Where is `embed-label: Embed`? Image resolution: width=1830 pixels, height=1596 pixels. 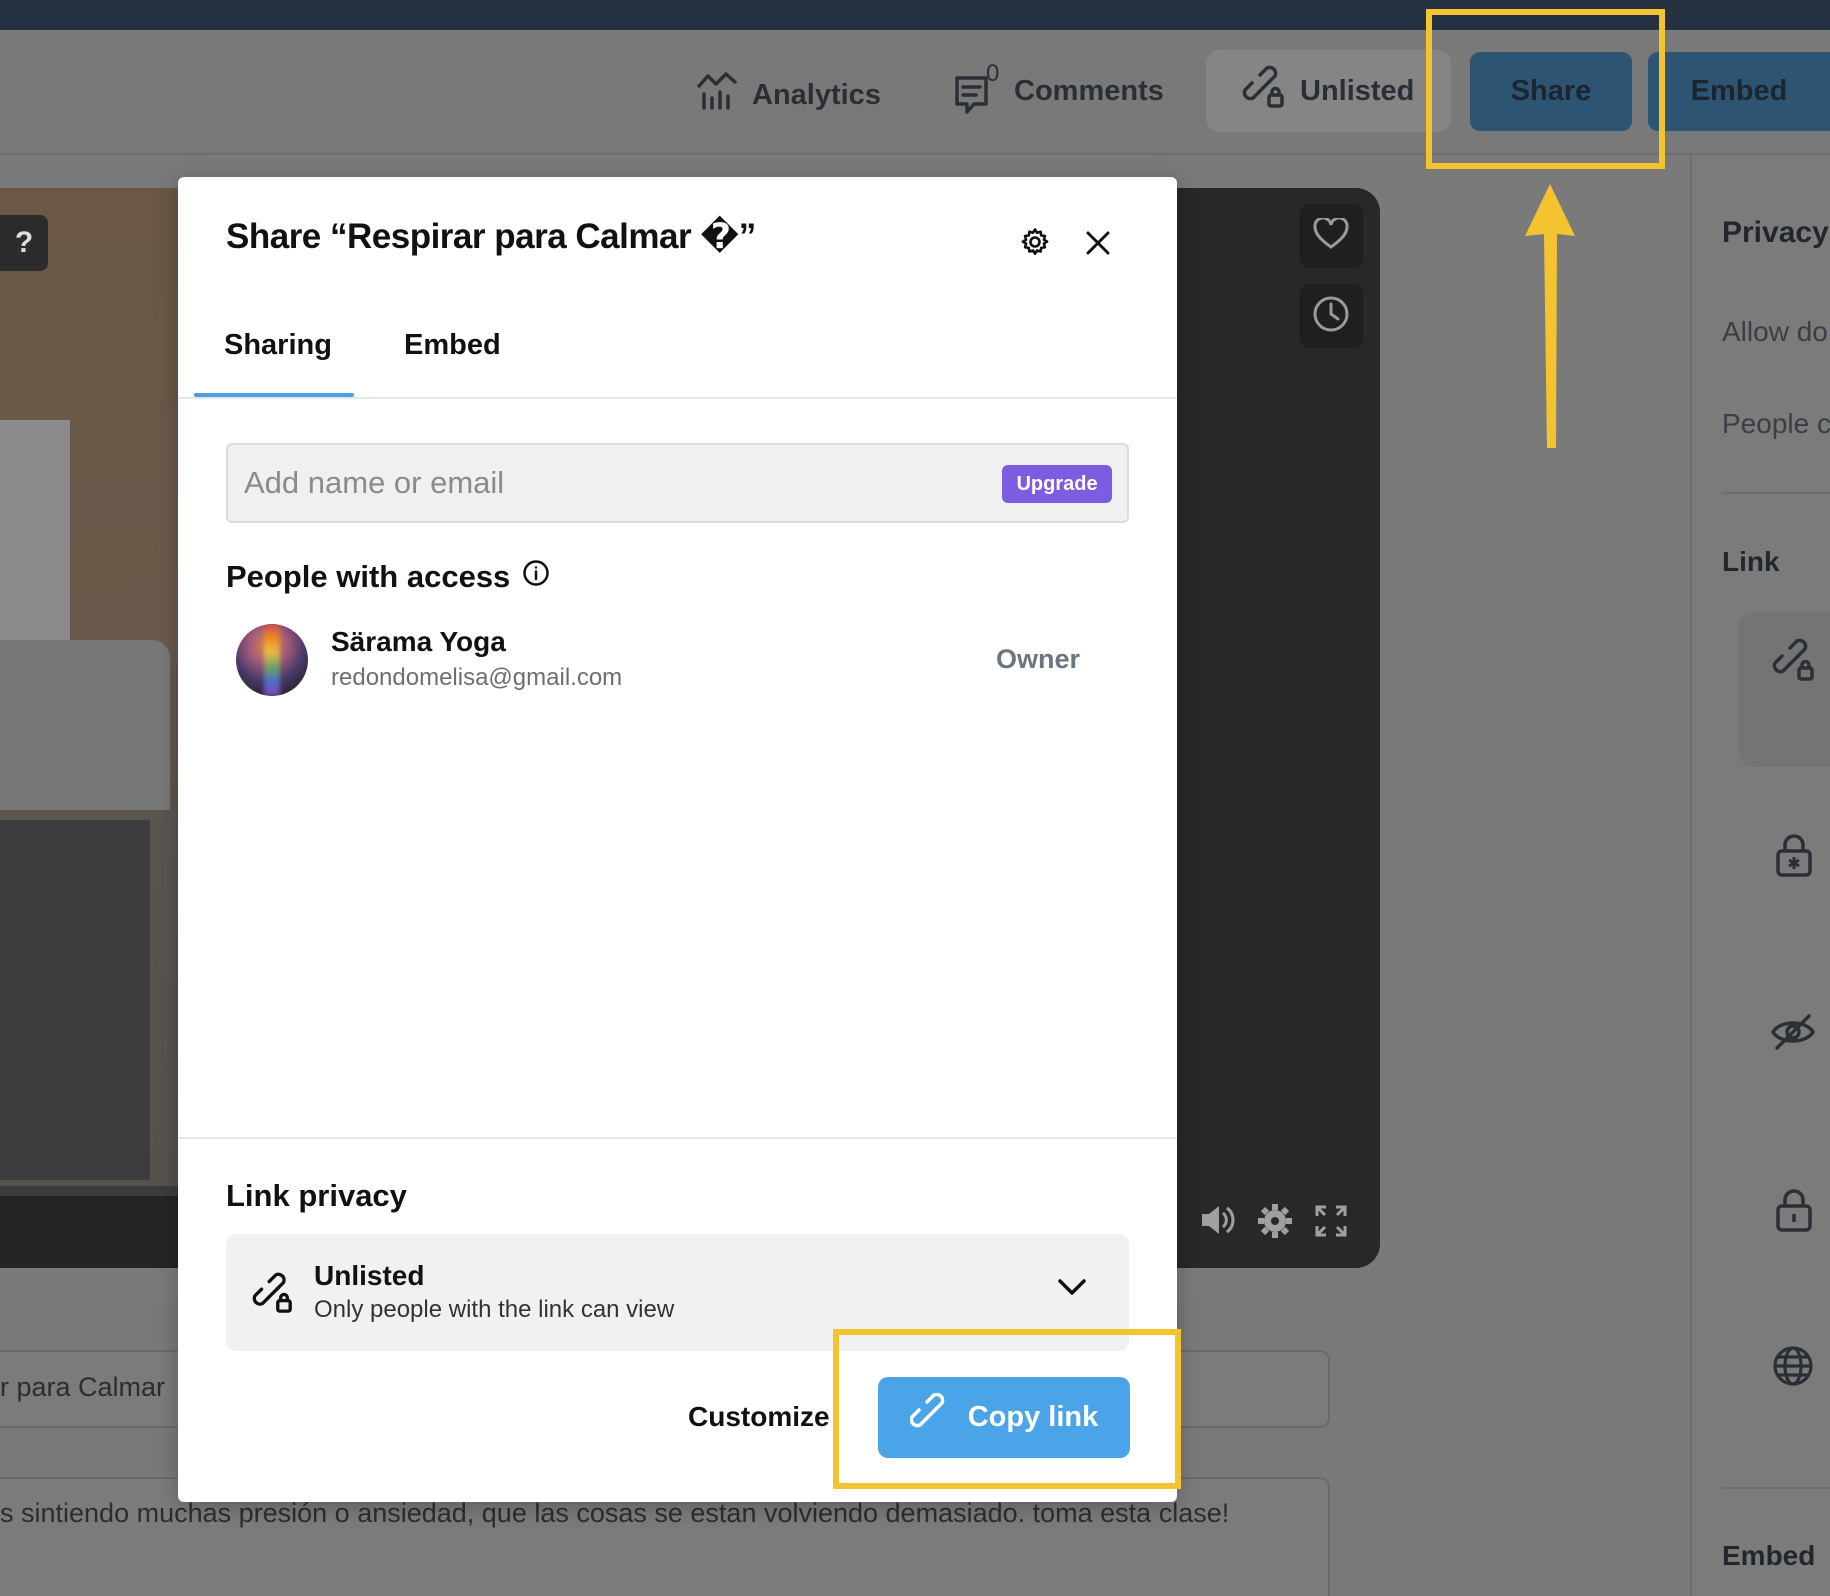
embed-label: Embed is located at coordinates (1739, 91).